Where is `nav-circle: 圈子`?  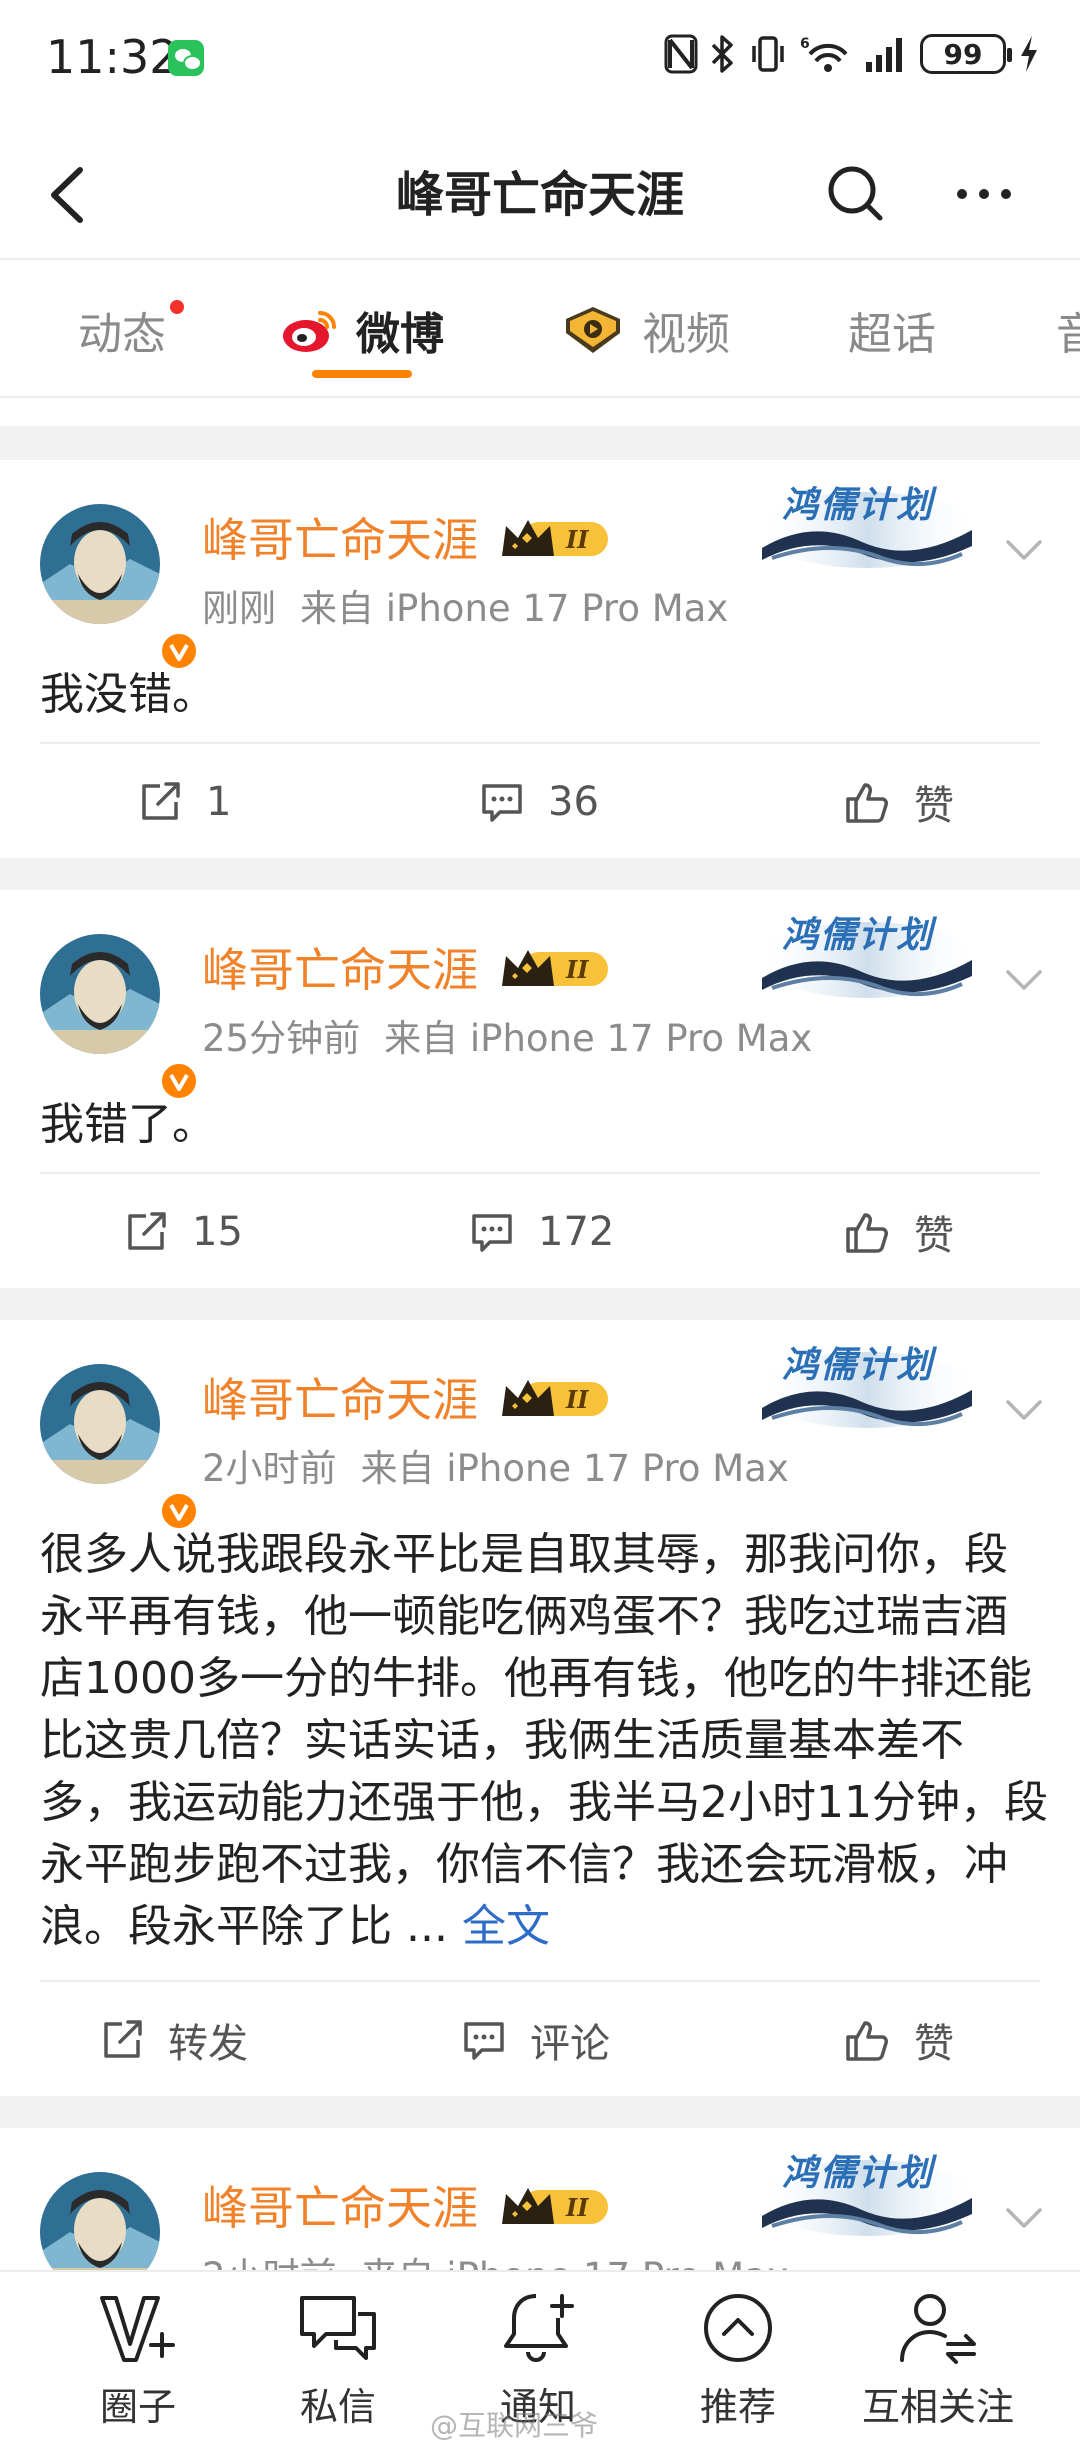 nav-circle: 圈子 is located at coordinates (138, 2360).